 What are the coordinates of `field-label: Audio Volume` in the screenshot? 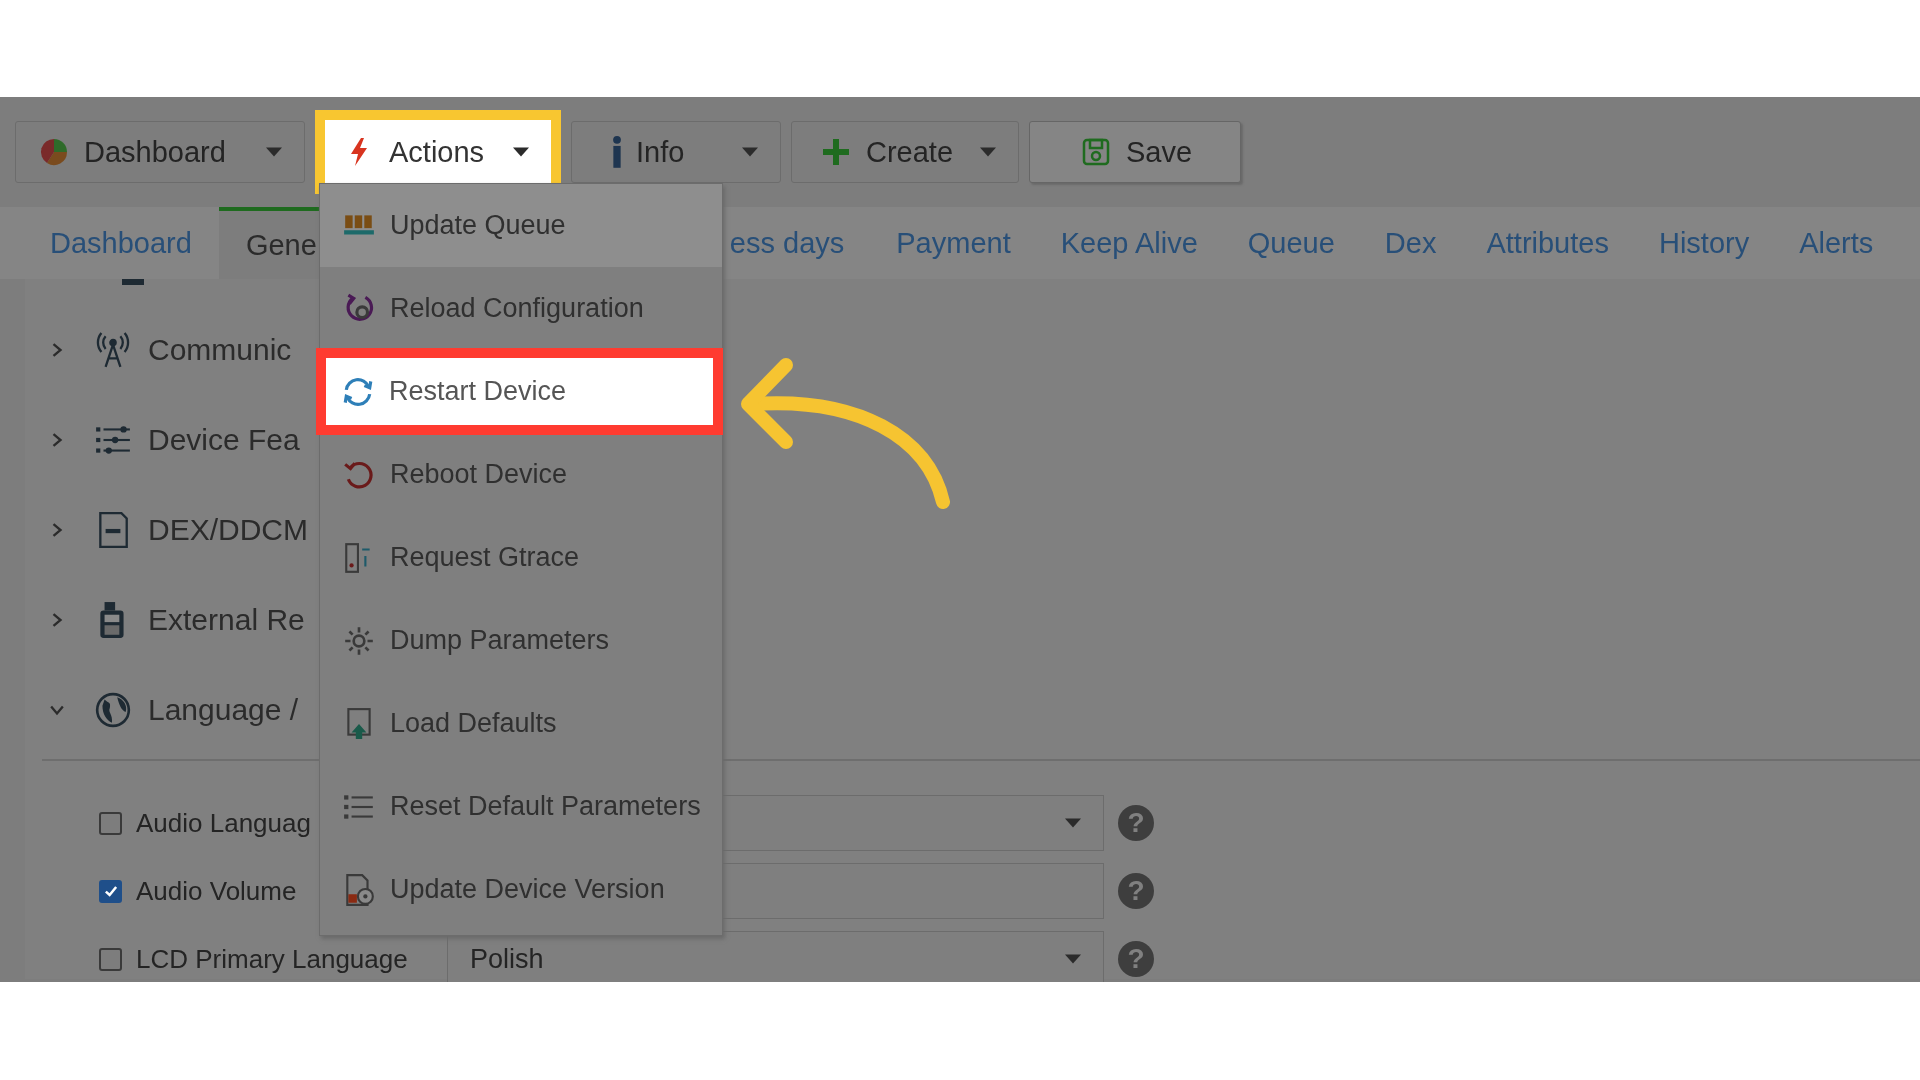 It's located at (216, 890).